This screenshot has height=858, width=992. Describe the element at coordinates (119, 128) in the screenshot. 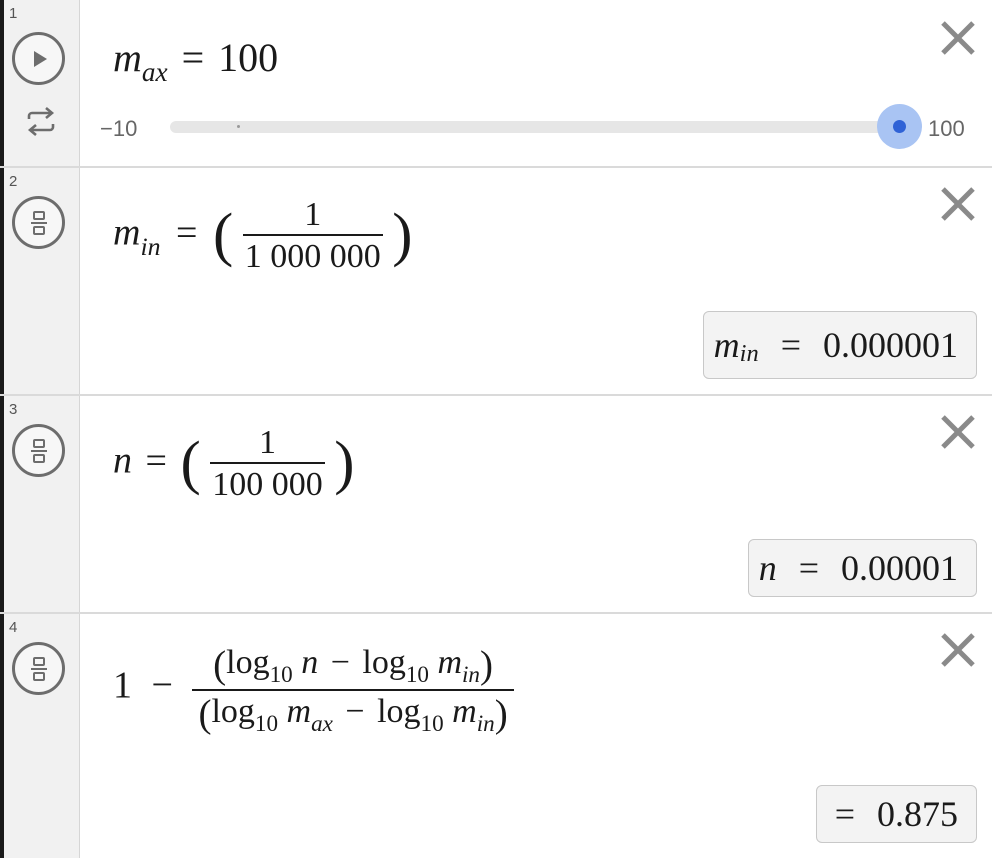

I see `slider-min-label: −10` at that location.